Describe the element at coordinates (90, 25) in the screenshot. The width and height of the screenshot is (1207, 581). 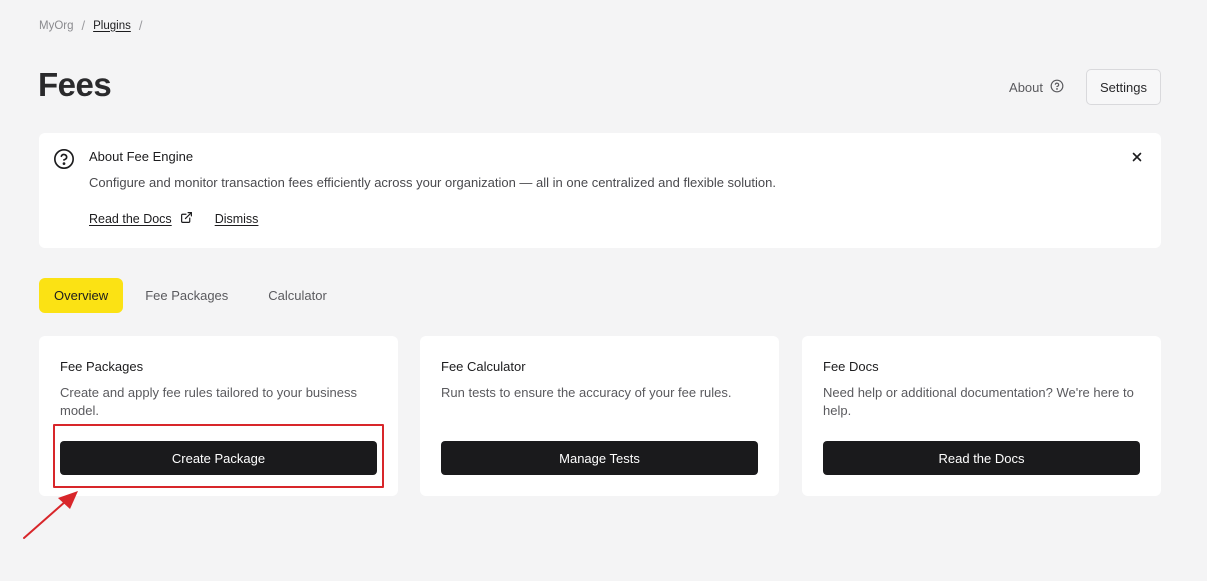
I see `breadcrumb: MyOrg / Plugins /` at that location.